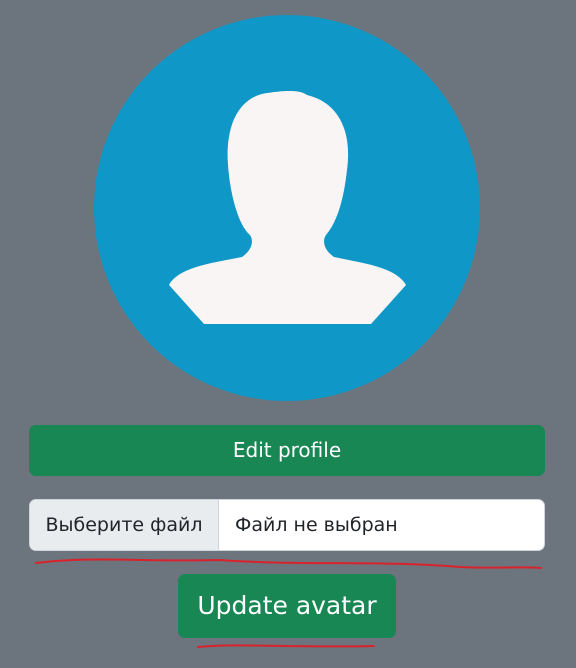 The image size is (576, 668). What do you see at coordinates (124, 525) in the screenshot?
I see `choose-file-button: Выберите файл` at bounding box center [124, 525].